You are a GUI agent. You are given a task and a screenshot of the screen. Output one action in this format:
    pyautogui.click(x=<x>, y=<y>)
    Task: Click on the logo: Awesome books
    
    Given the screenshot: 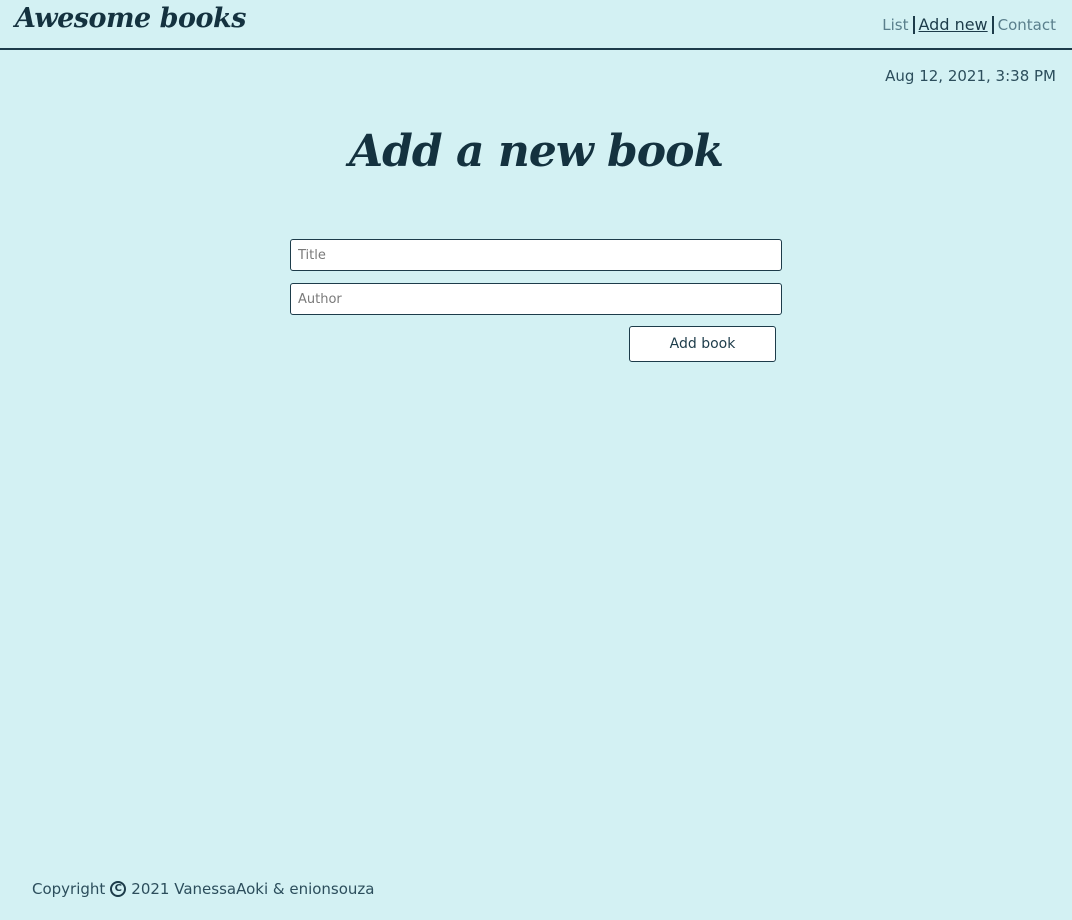 What is the action you would take?
    pyautogui.click(x=130, y=18)
    